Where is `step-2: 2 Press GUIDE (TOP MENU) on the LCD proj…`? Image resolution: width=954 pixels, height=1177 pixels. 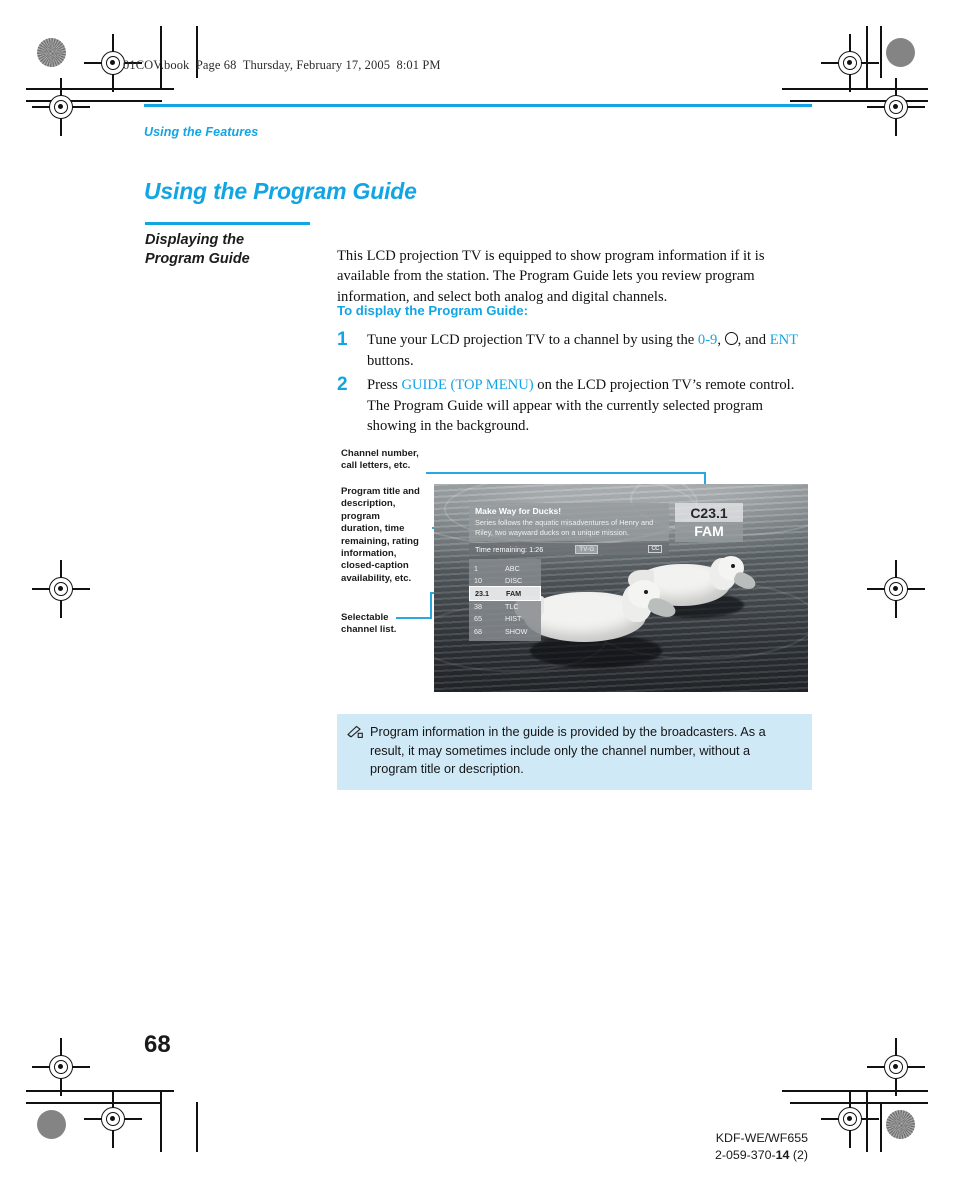 step-2: 2 Press GUIDE (TOP MENU) on the LCD proj… is located at coordinates (574, 406).